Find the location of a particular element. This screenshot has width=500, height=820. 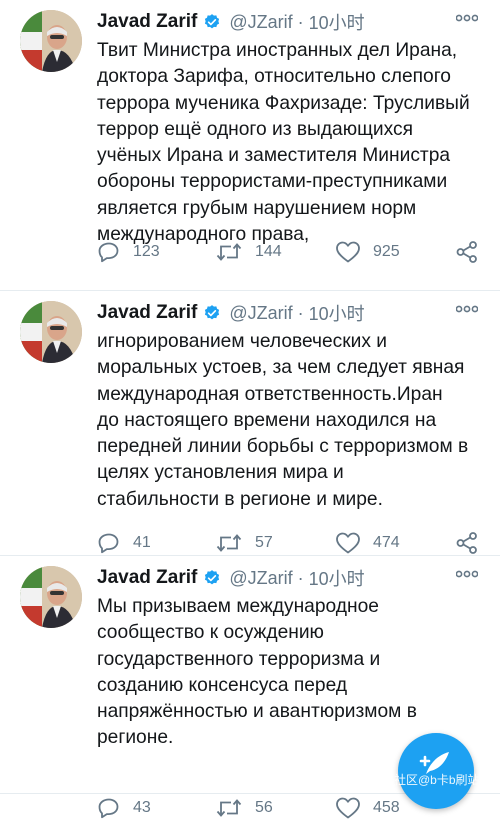

tweet-text-line: моральных устоев, за чем следует явная is located at coordinates (281, 368).